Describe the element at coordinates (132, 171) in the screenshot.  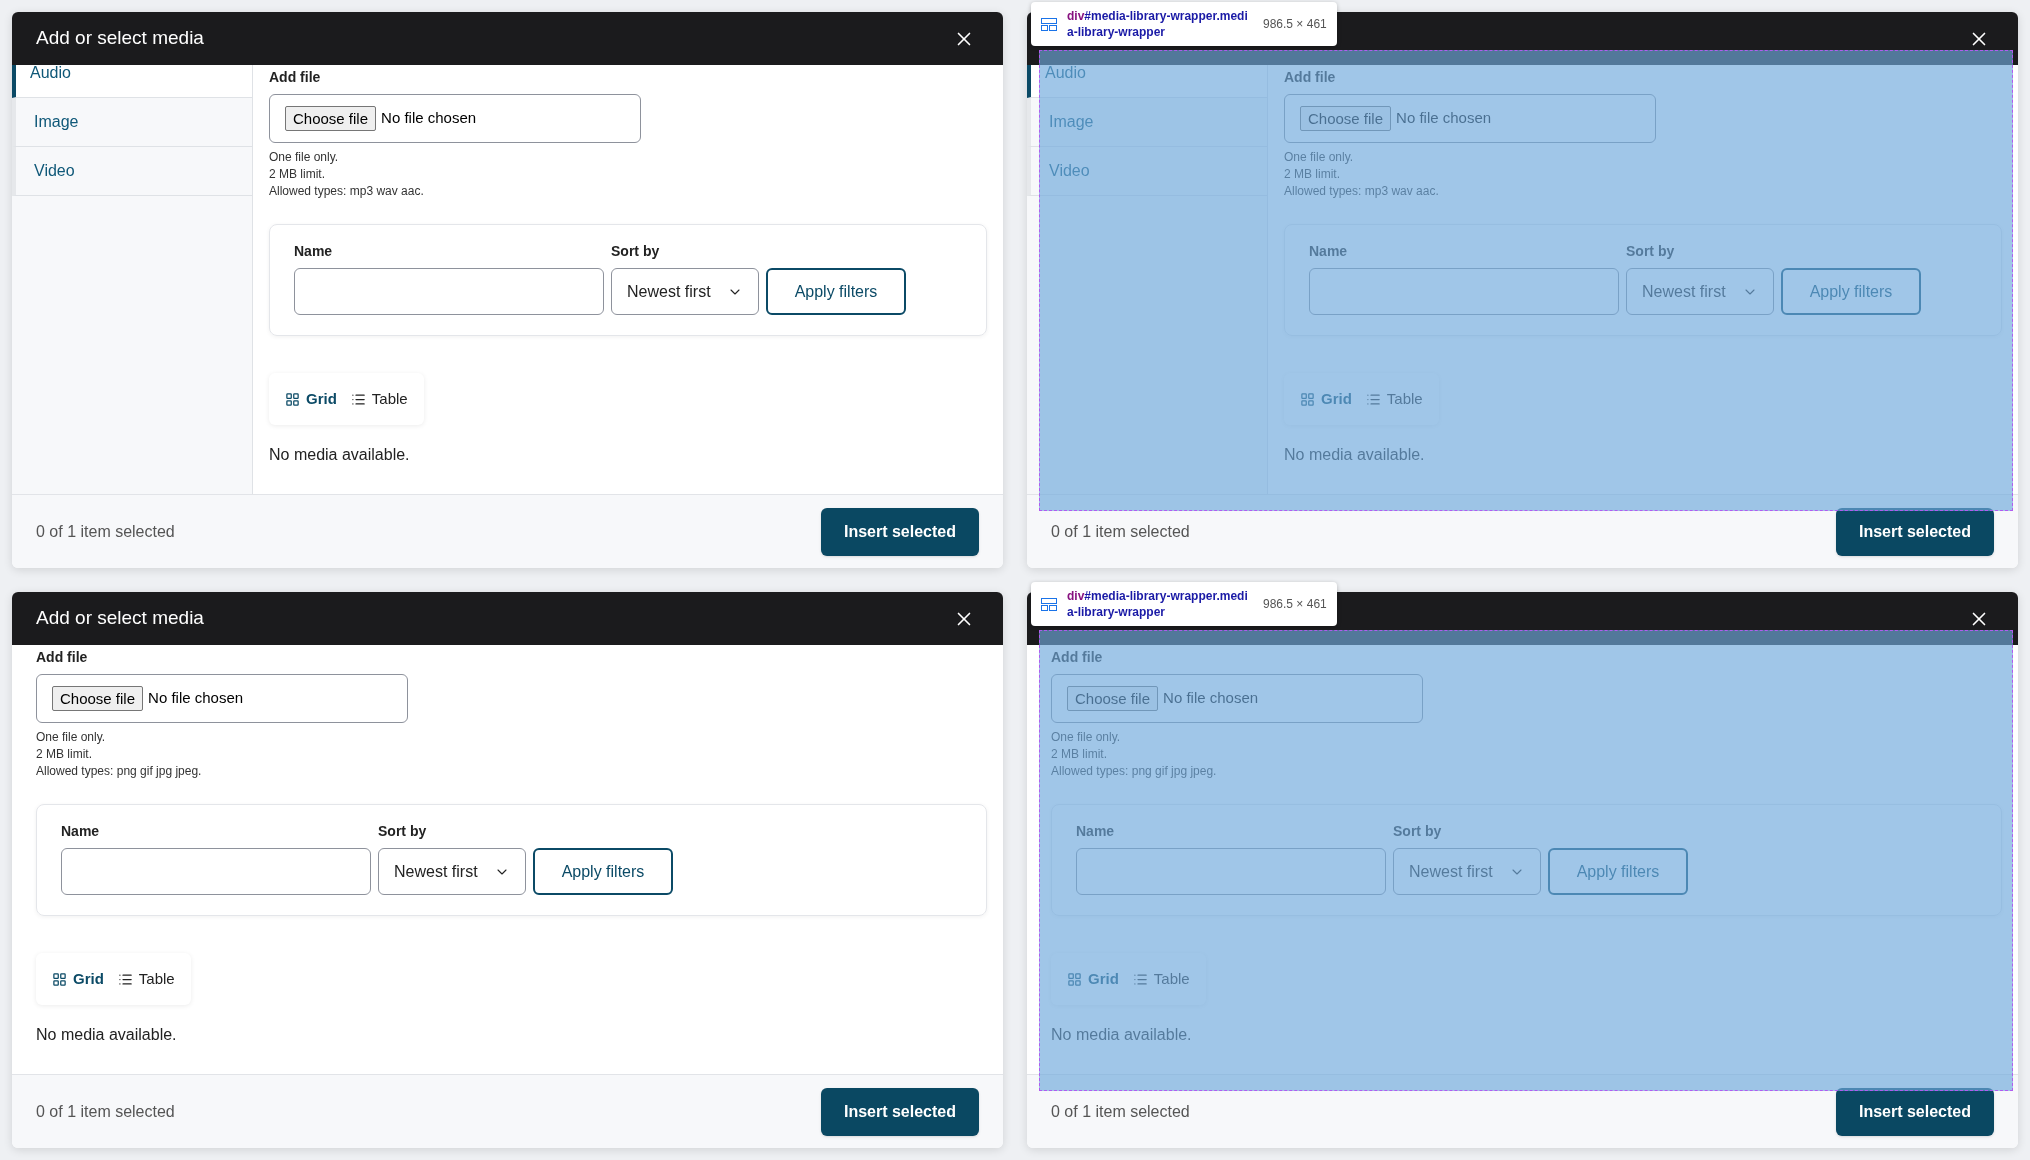
I see `media-type-tab: Video` at that location.